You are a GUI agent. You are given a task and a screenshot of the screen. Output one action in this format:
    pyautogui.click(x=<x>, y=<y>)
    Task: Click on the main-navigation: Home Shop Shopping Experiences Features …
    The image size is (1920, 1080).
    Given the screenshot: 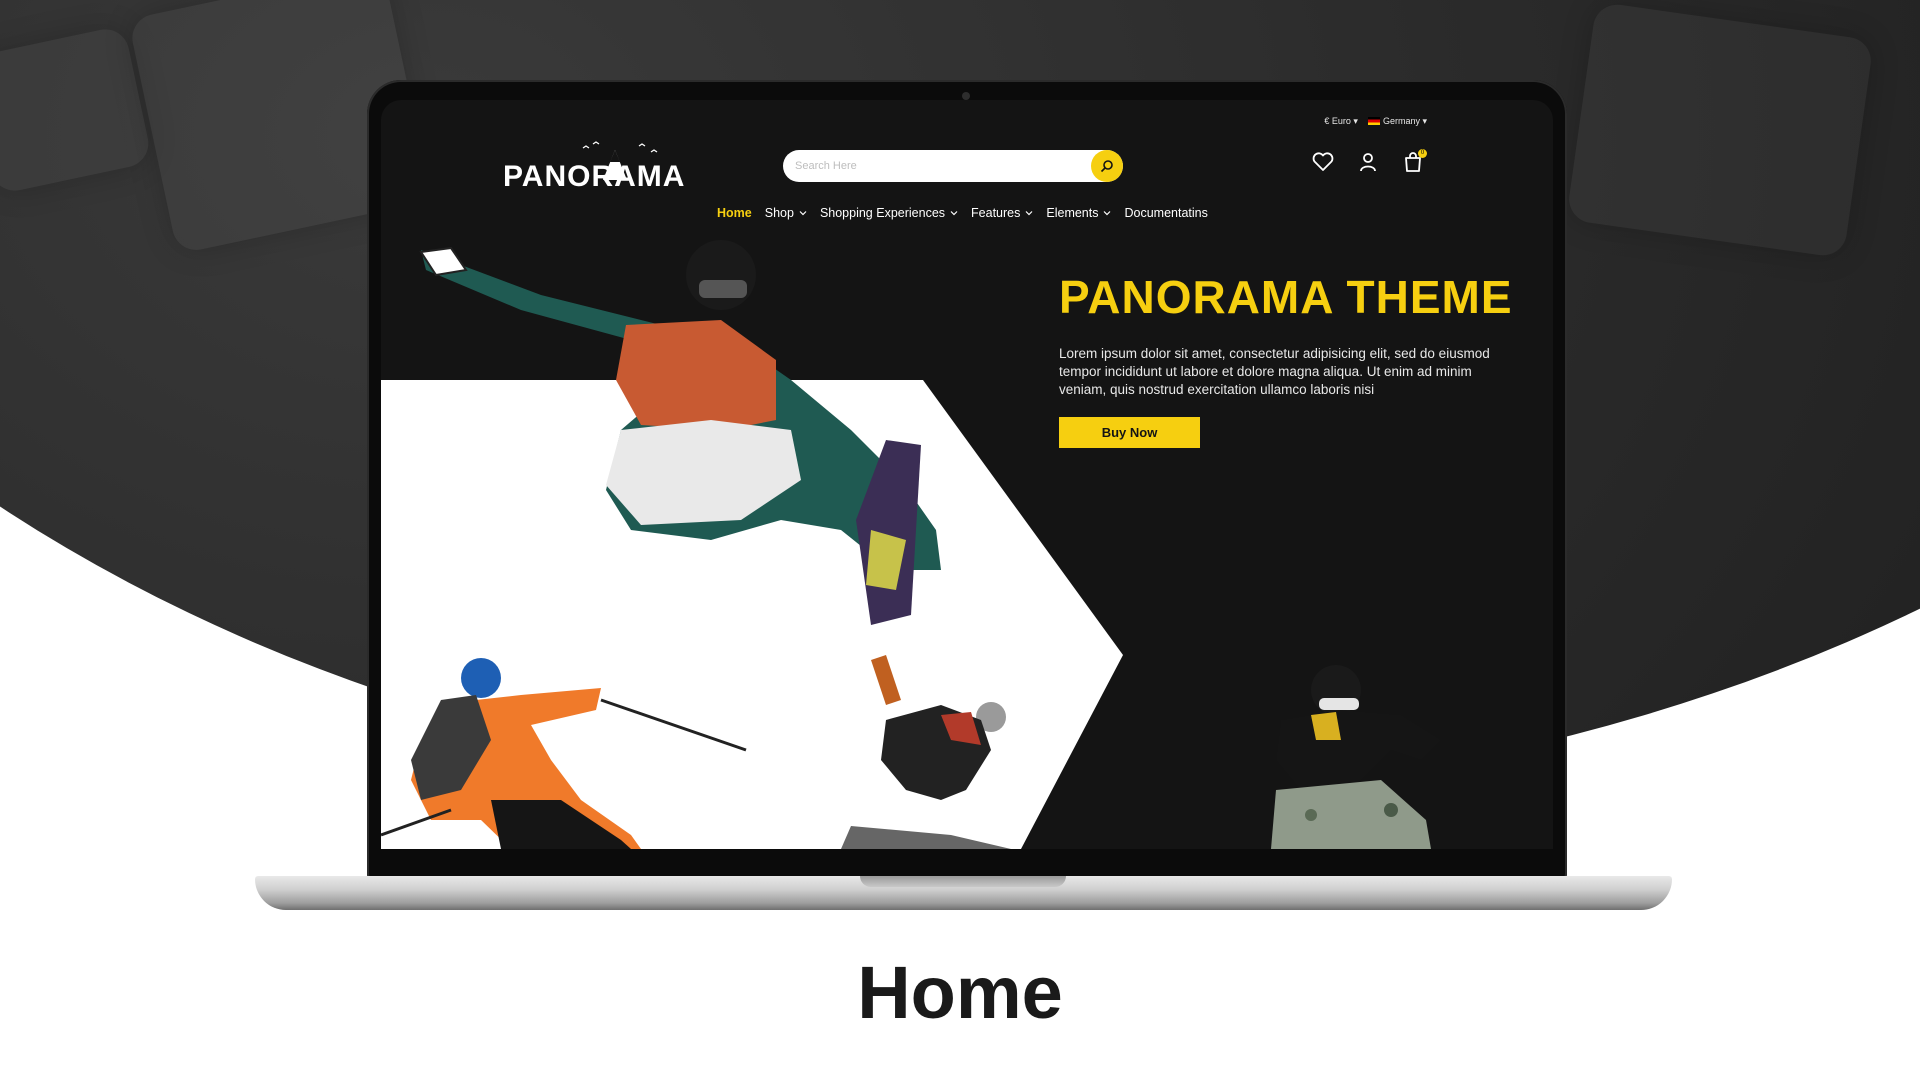 What is the action you would take?
    pyautogui.click(x=962, y=213)
    